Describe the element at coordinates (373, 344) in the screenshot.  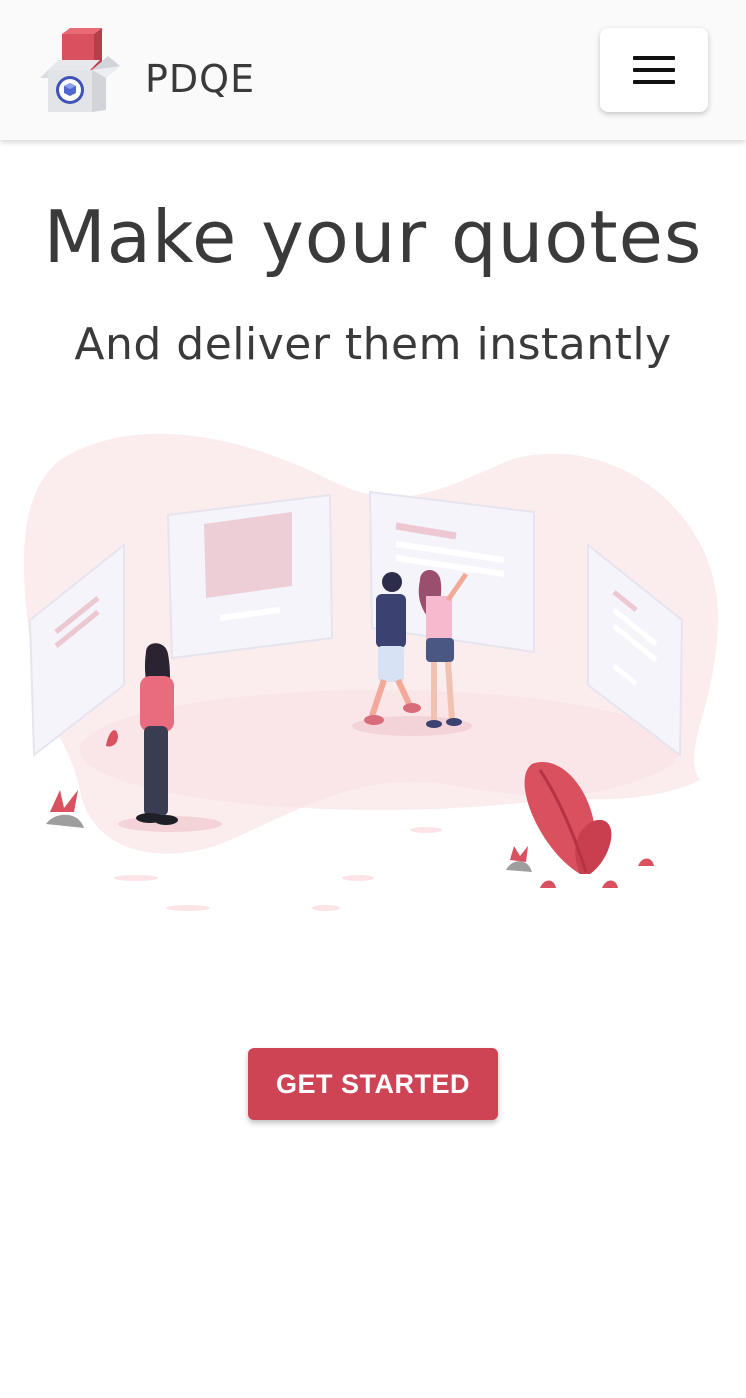
I see `hero-subtitle: And deliver them instantly` at that location.